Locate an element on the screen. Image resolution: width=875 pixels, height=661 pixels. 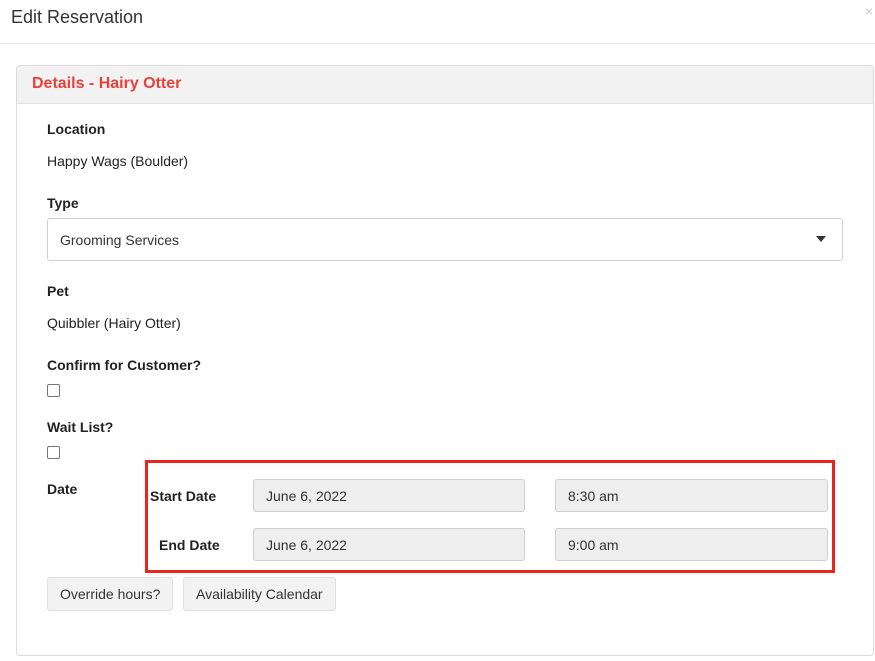
wait-list-label: Wait List? is located at coordinates (80, 427).